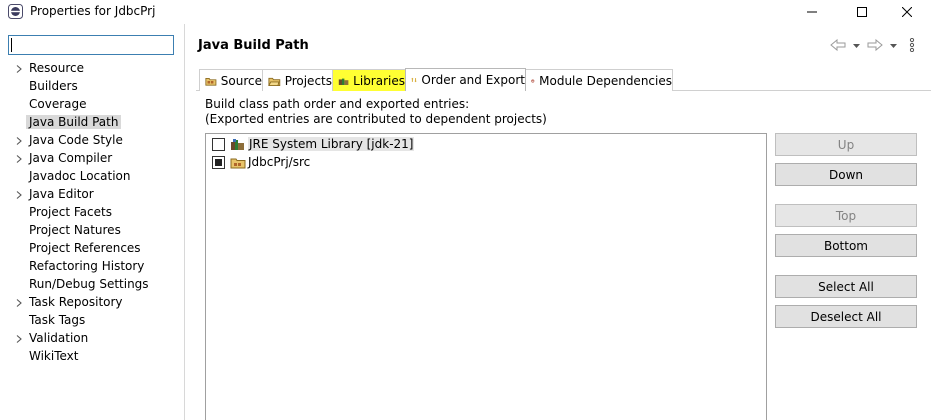  What do you see at coordinates (11, 45) in the screenshot?
I see `text-caret` at bounding box center [11, 45].